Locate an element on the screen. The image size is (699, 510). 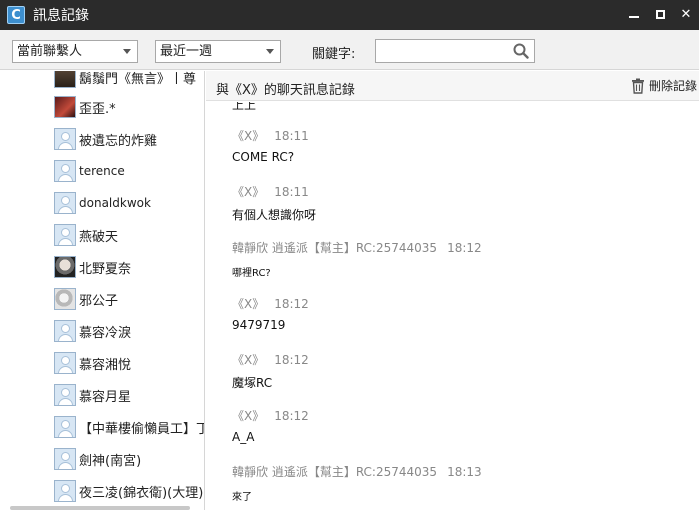
contact-item: 劍神(南宮) is located at coordinates (97, 459).